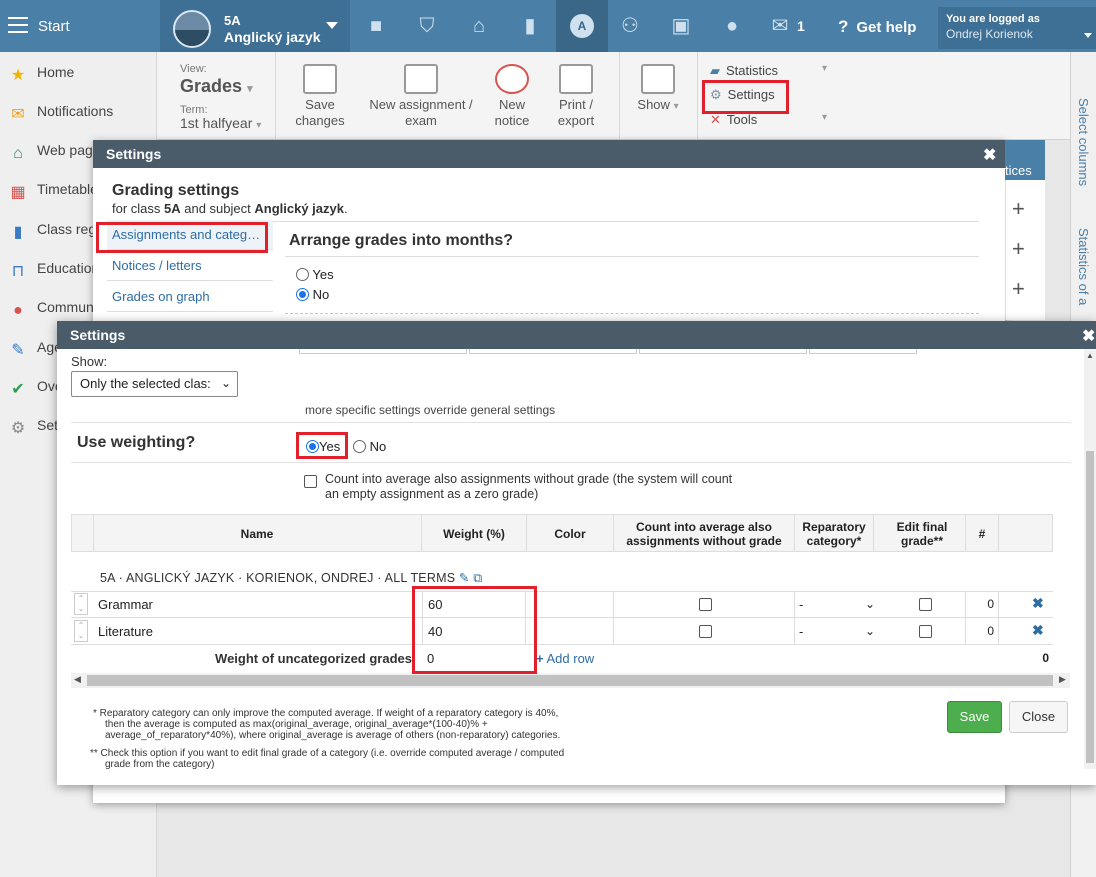 The image size is (1096, 877). What do you see at coordinates (421, 96) in the screenshot?
I see `new-assignment-button: New assignment / exam` at bounding box center [421, 96].